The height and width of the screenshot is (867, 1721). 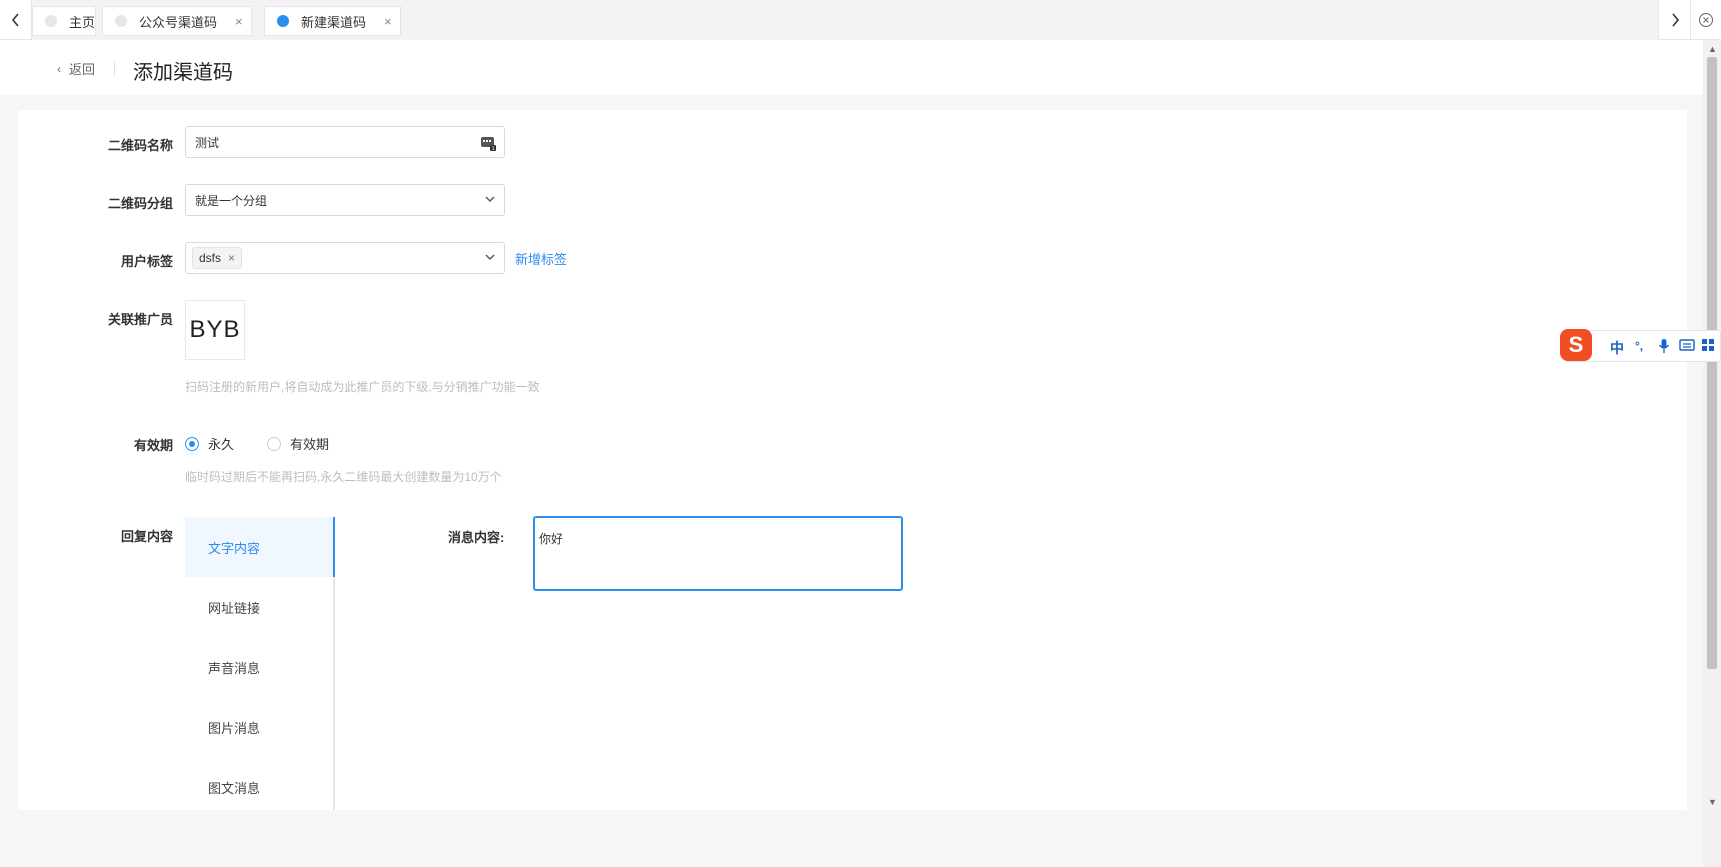 What do you see at coordinates (1576, 345) in the screenshot?
I see `ime-logo-icon: S` at bounding box center [1576, 345].